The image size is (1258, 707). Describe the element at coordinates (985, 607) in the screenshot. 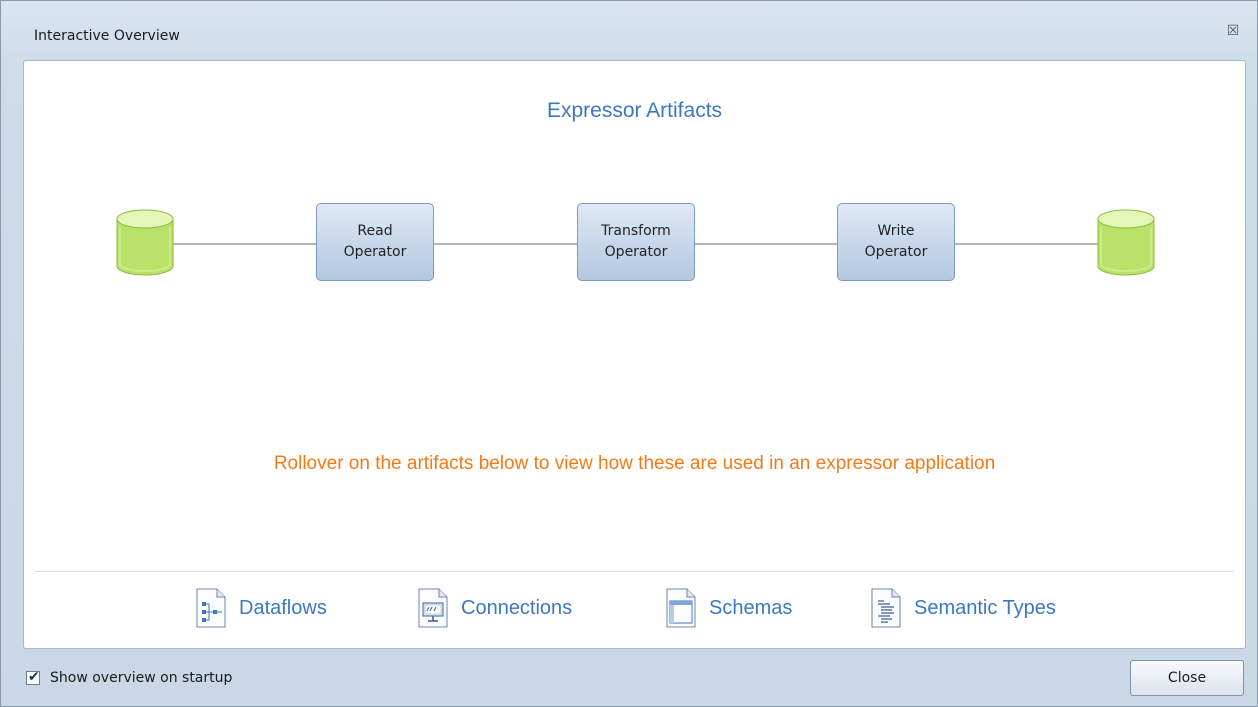

I see `artifact-label: Semantic Types` at that location.